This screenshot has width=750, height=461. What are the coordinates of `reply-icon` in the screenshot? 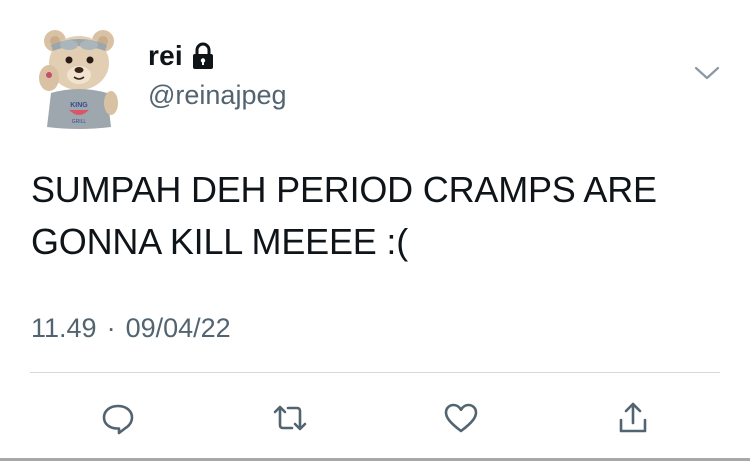 It's located at (118, 419).